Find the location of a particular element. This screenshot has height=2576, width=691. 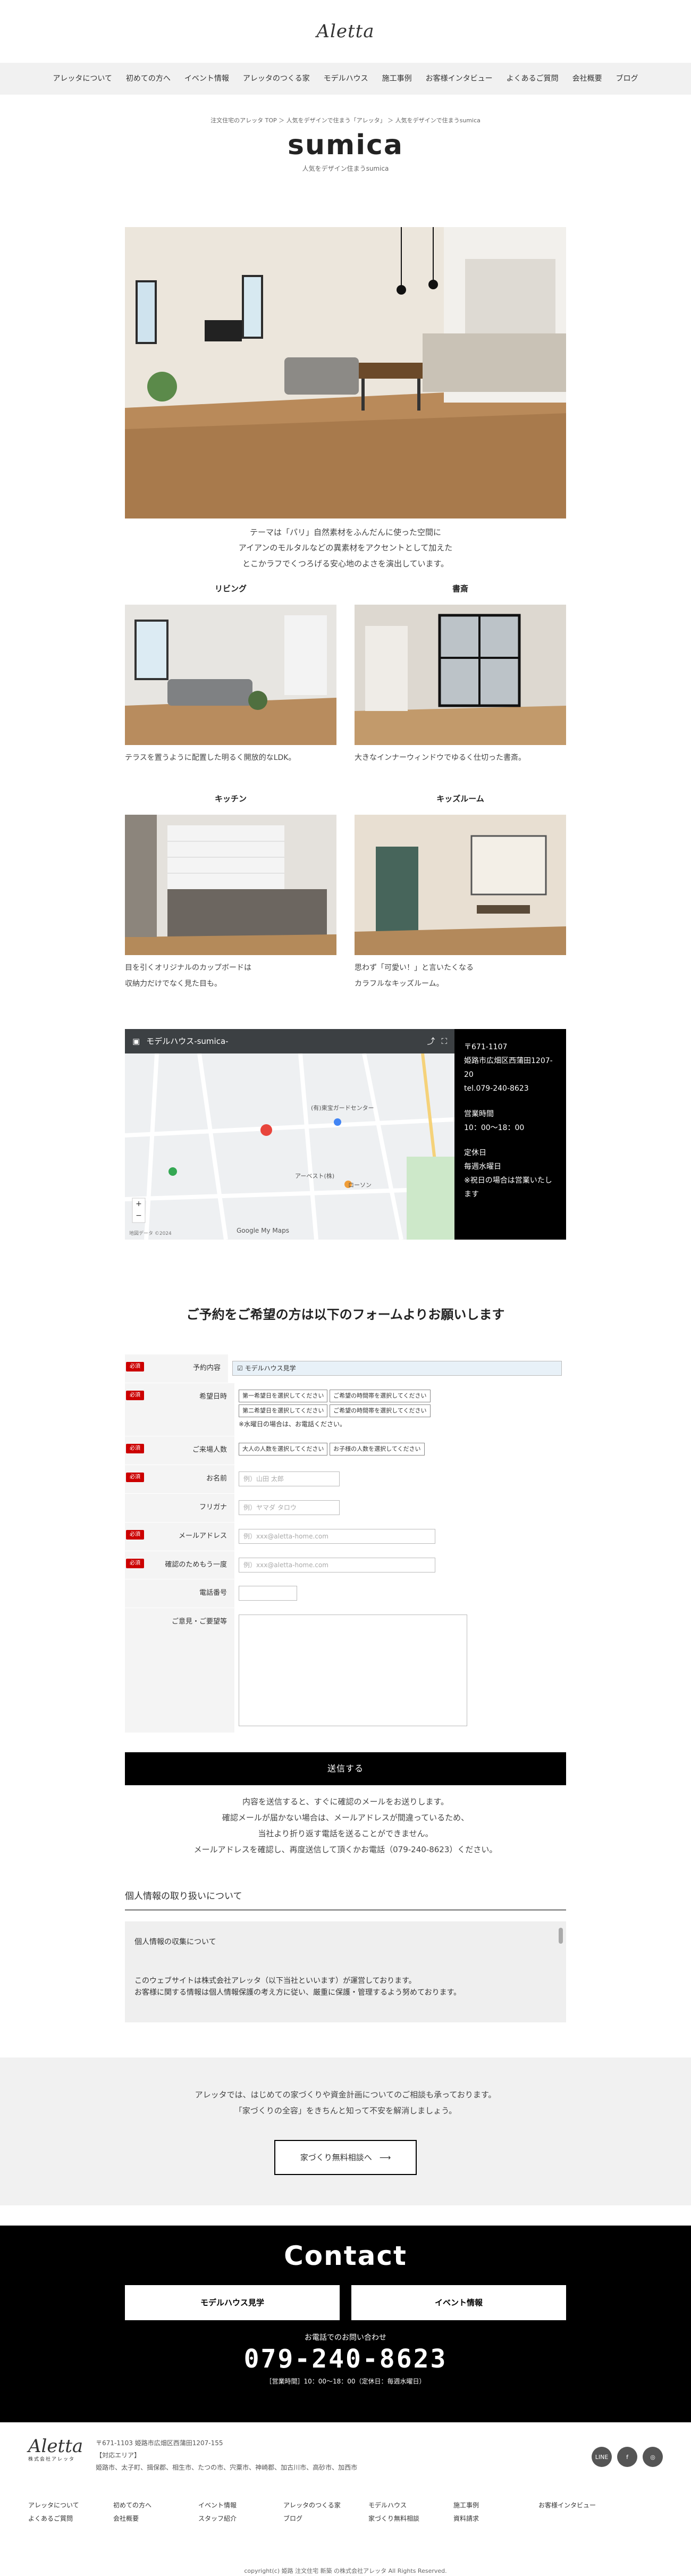

fullscreen-icon: ⛶ is located at coordinates (444, 1041).